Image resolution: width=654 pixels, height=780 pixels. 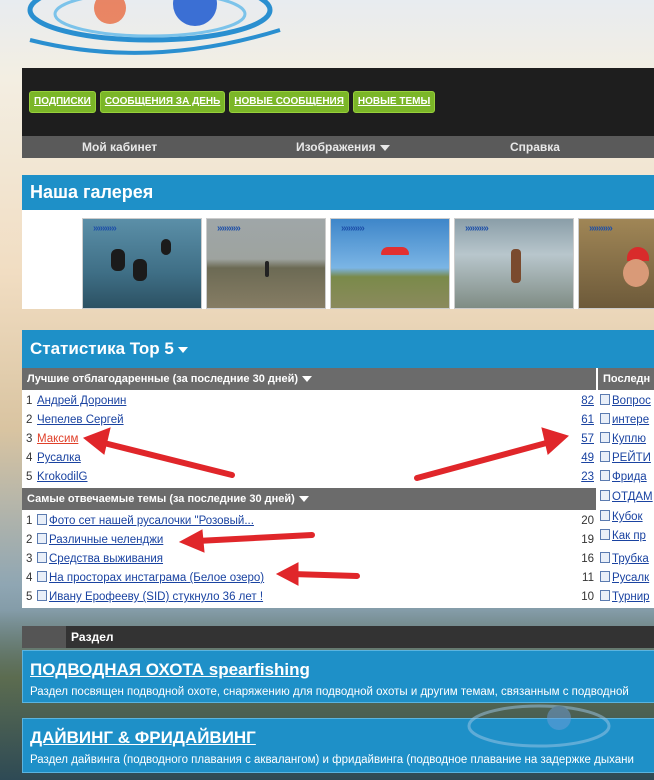 I want to click on latest-topic: Кубок, so click(x=627, y=517).